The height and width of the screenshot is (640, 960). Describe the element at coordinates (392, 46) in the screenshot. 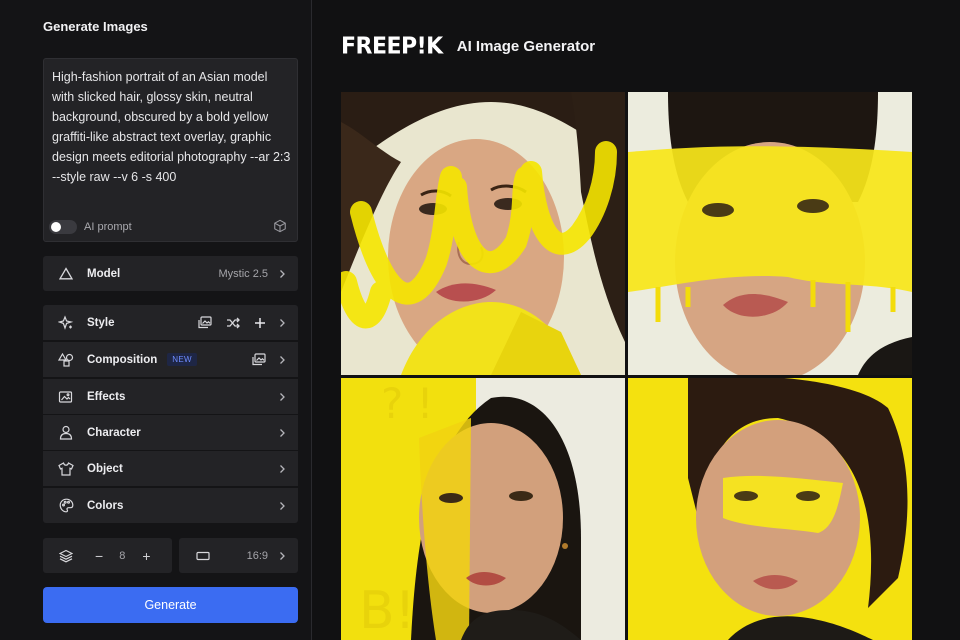

I see `freepik-logo: FREEP!K` at that location.